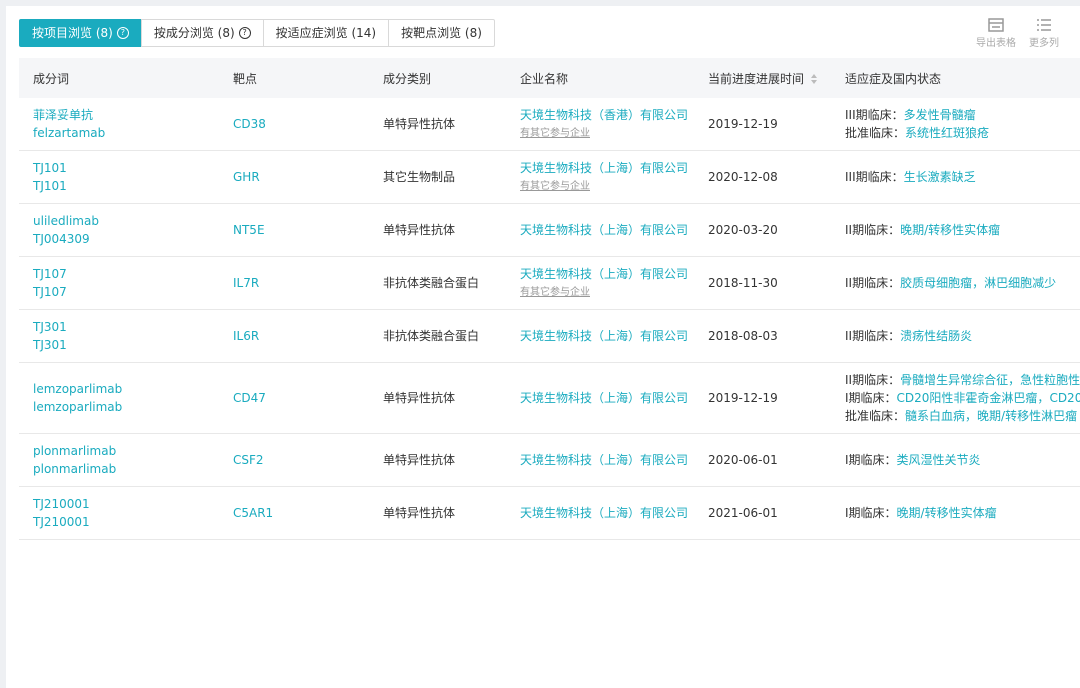 The width and height of the screenshot is (1080, 688). I want to click on indication-cell: II期临床：溃疡性结肠炎, so click(955, 336).